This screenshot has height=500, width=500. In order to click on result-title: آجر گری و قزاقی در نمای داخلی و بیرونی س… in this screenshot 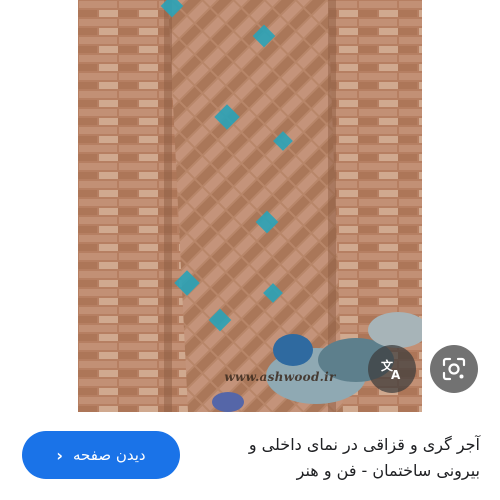, I will do `click(335, 458)`.